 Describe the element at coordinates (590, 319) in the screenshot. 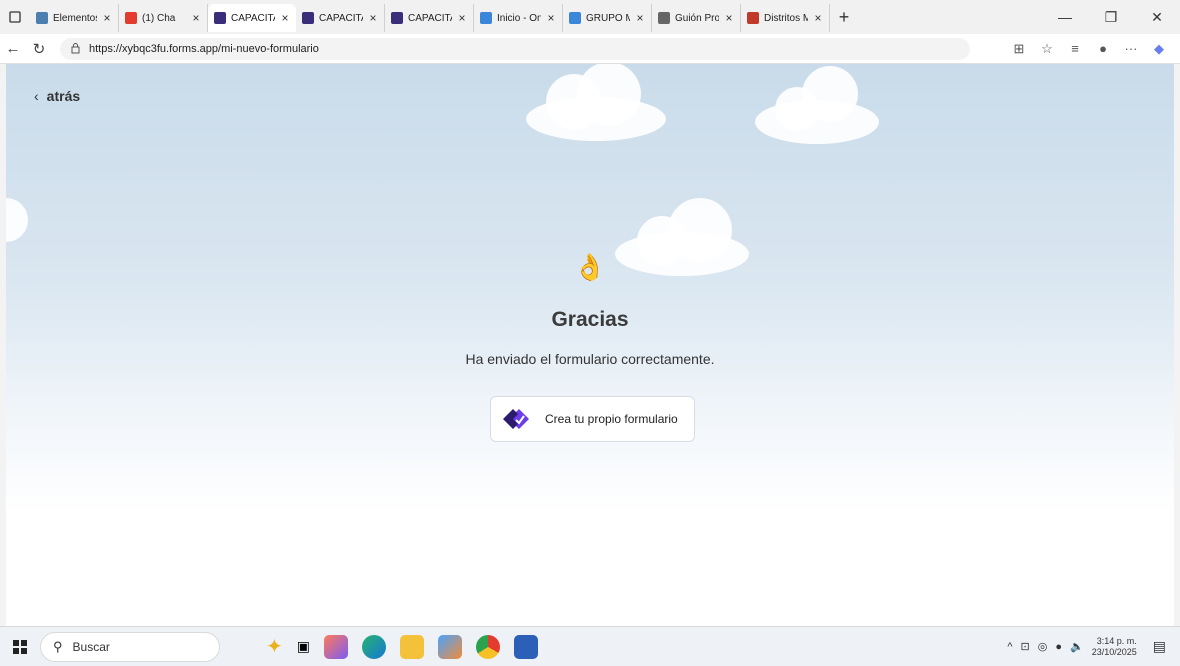

I see `page-title: Gracias` at that location.